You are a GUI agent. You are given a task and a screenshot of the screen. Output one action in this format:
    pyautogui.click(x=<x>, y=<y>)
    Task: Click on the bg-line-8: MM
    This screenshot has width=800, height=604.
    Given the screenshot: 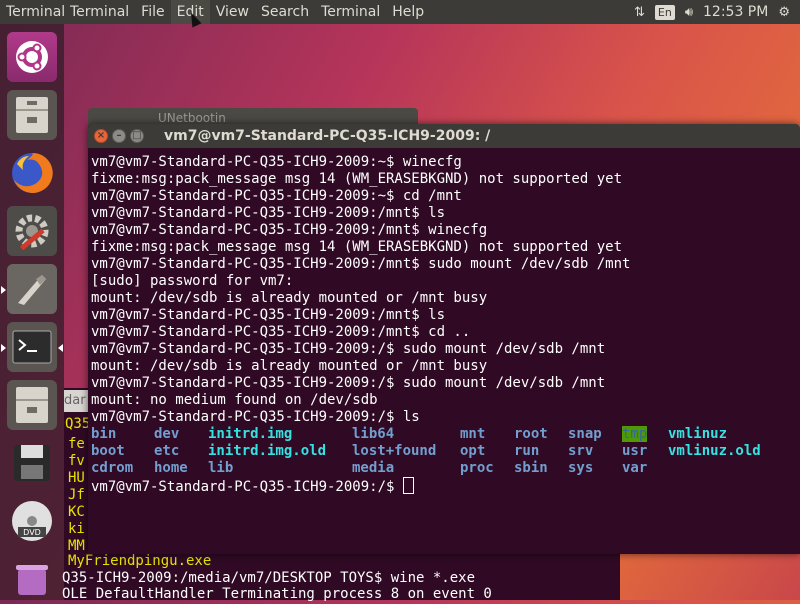 What is the action you would take?
    pyautogui.click(x=76, y=546)
    